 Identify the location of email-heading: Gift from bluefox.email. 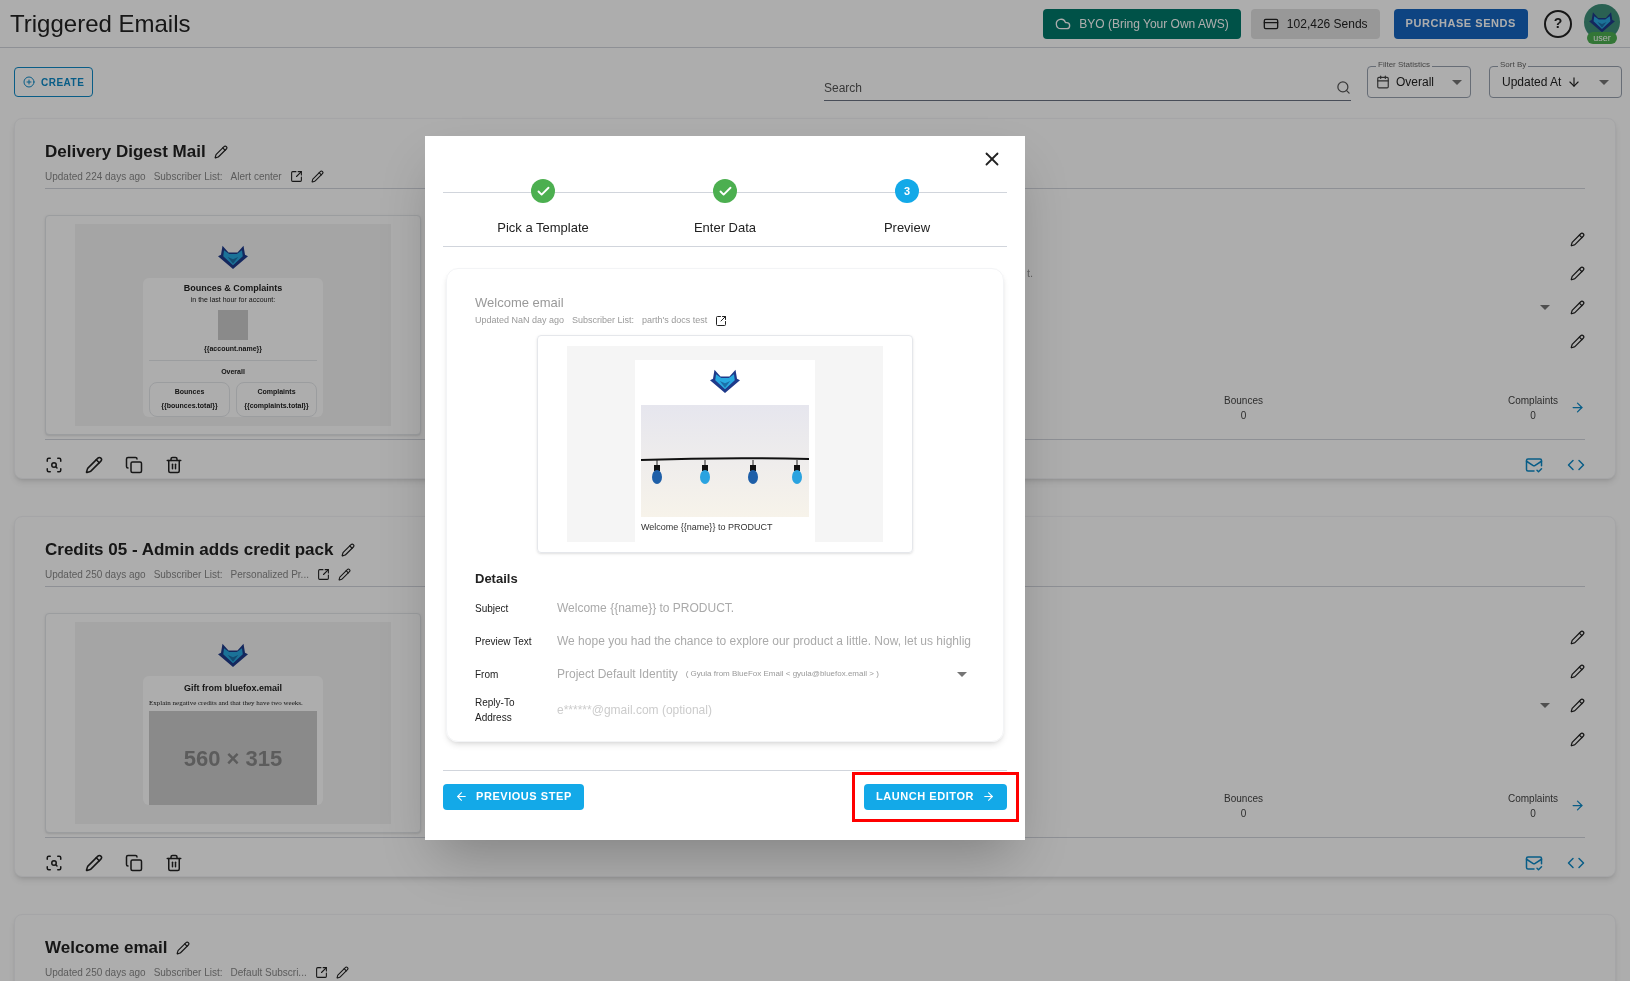
(233, 688).